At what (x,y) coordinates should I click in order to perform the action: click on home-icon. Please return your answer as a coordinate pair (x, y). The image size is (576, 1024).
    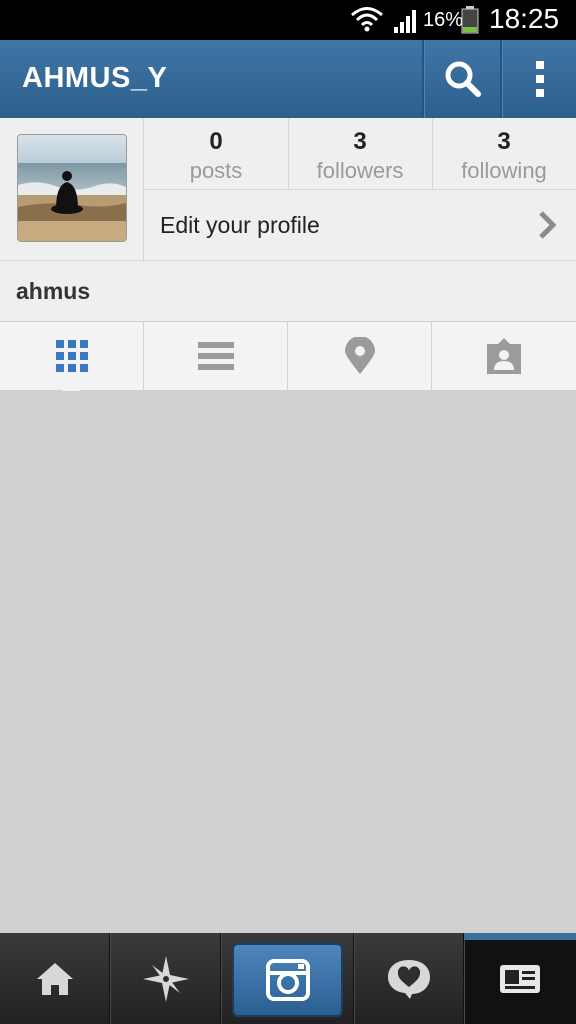
    Looking at the image, I should click on (54, 978).